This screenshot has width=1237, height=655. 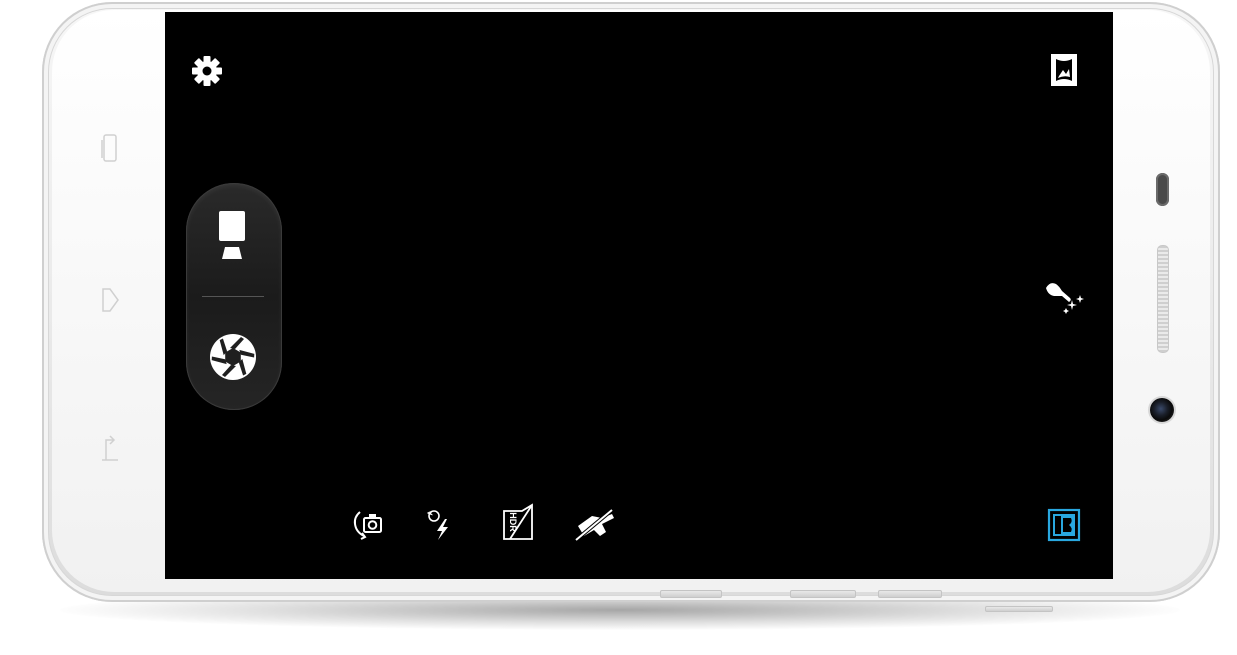 I want to click on power-button, so click(x=910, y=594).